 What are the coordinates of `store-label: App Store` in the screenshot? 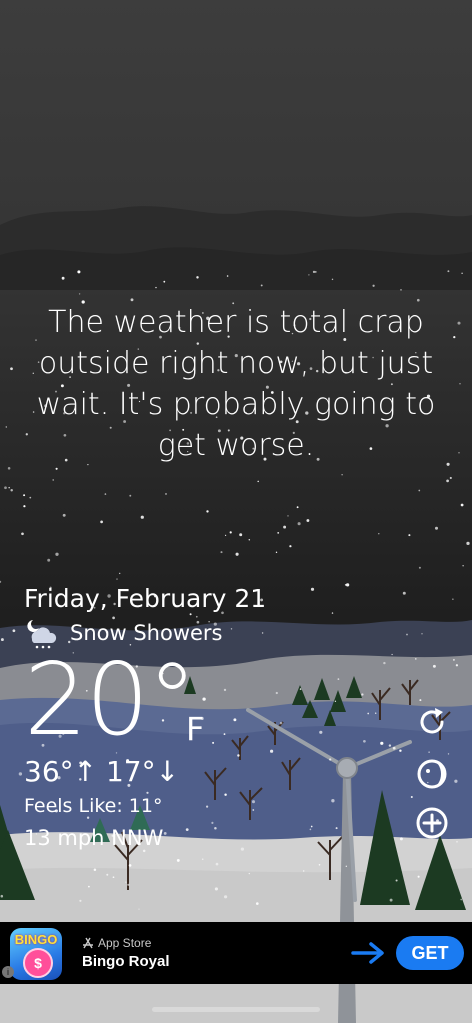 It's located at (116, 943).